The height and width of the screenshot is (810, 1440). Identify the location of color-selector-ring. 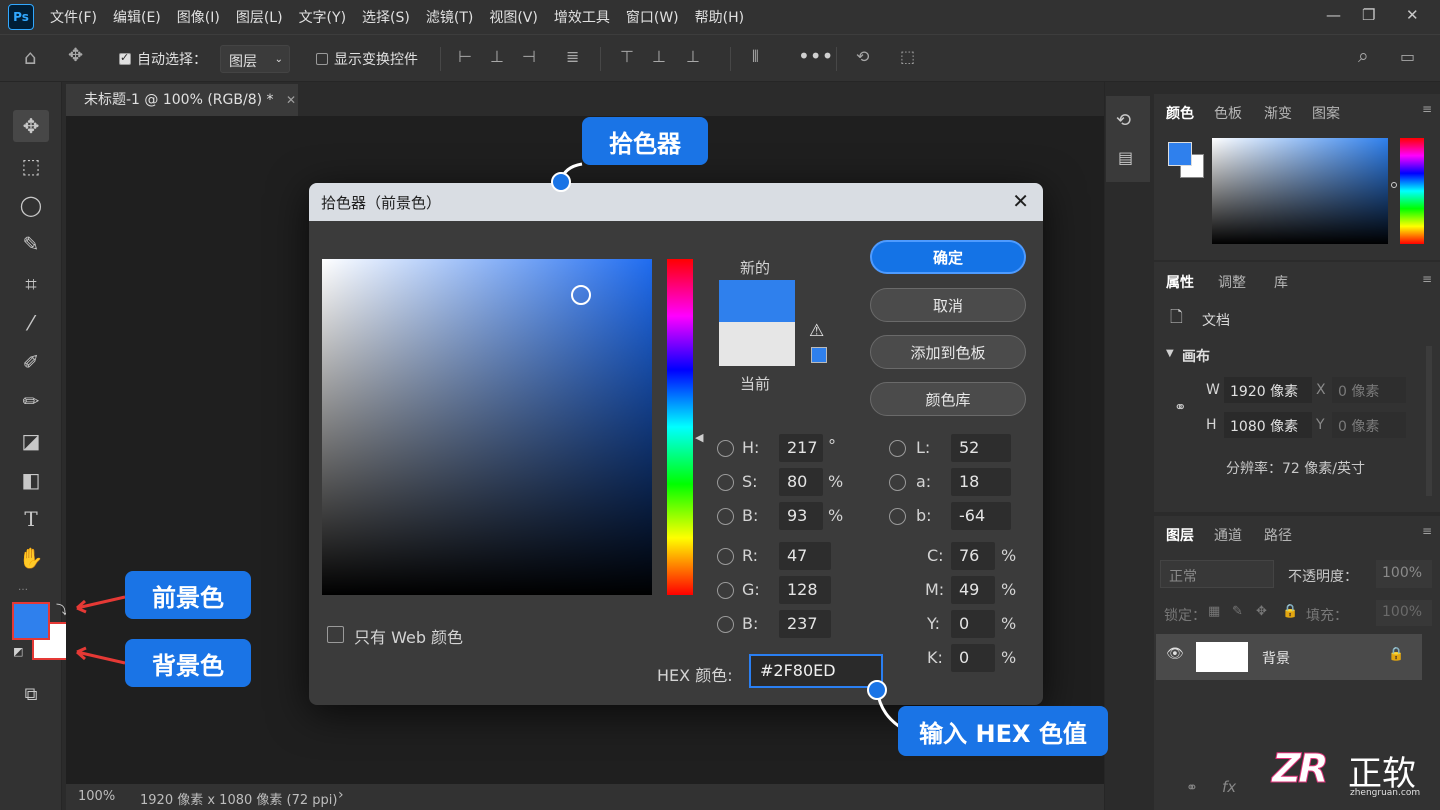
(581, 295).